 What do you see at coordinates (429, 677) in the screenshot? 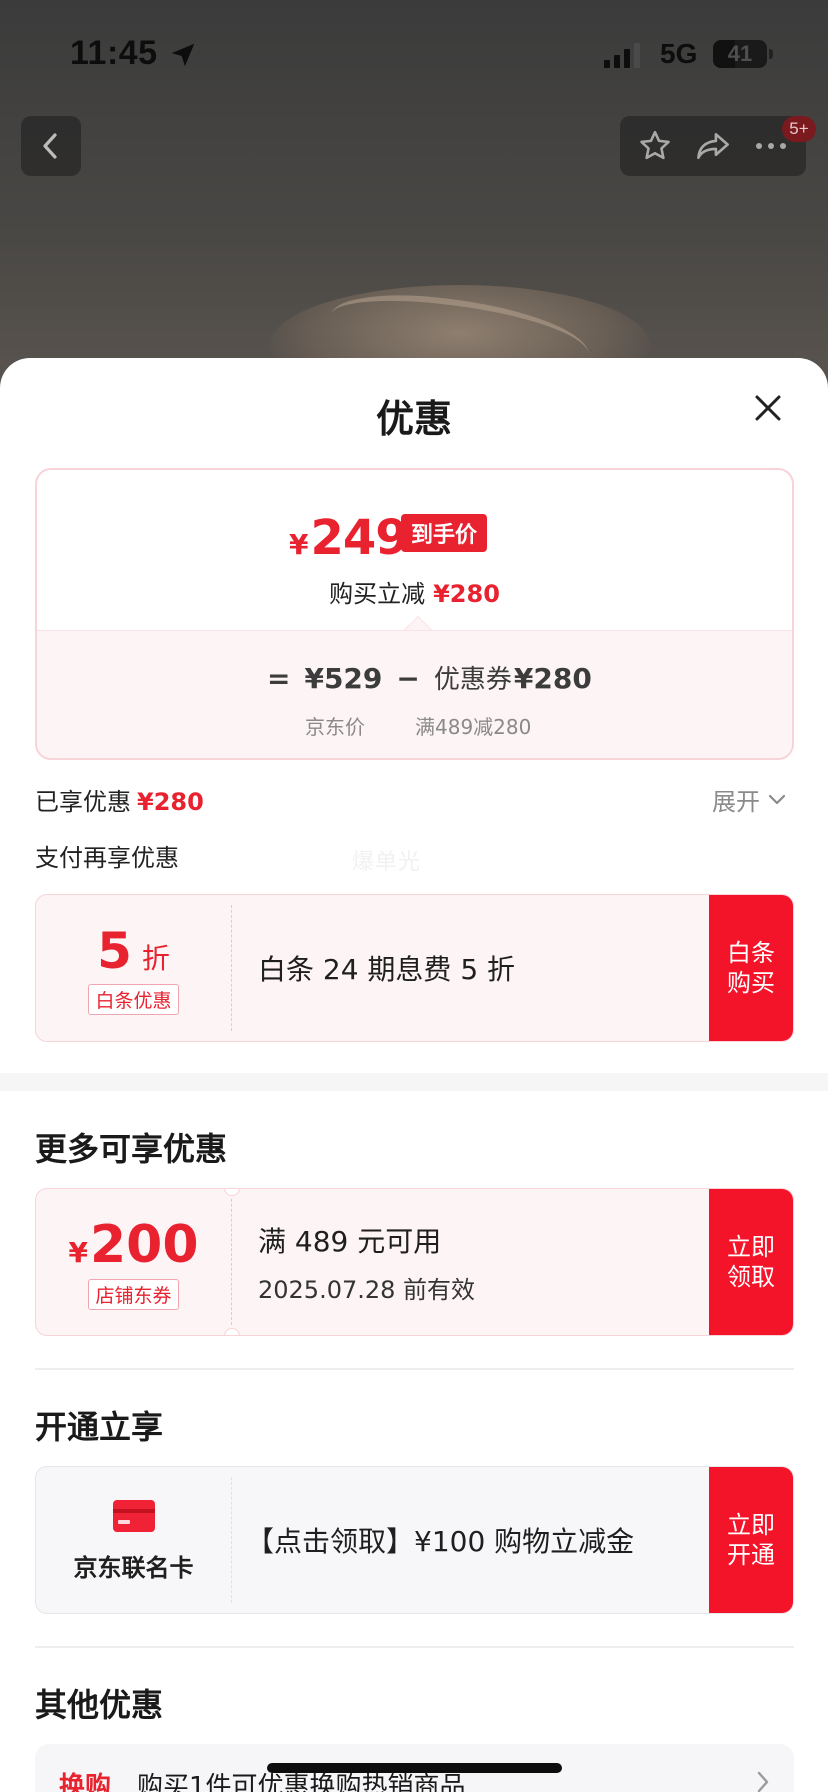
I see `price-formula: = ¥529 − 优惠券 ¥280` at bounding box center [429, 677].